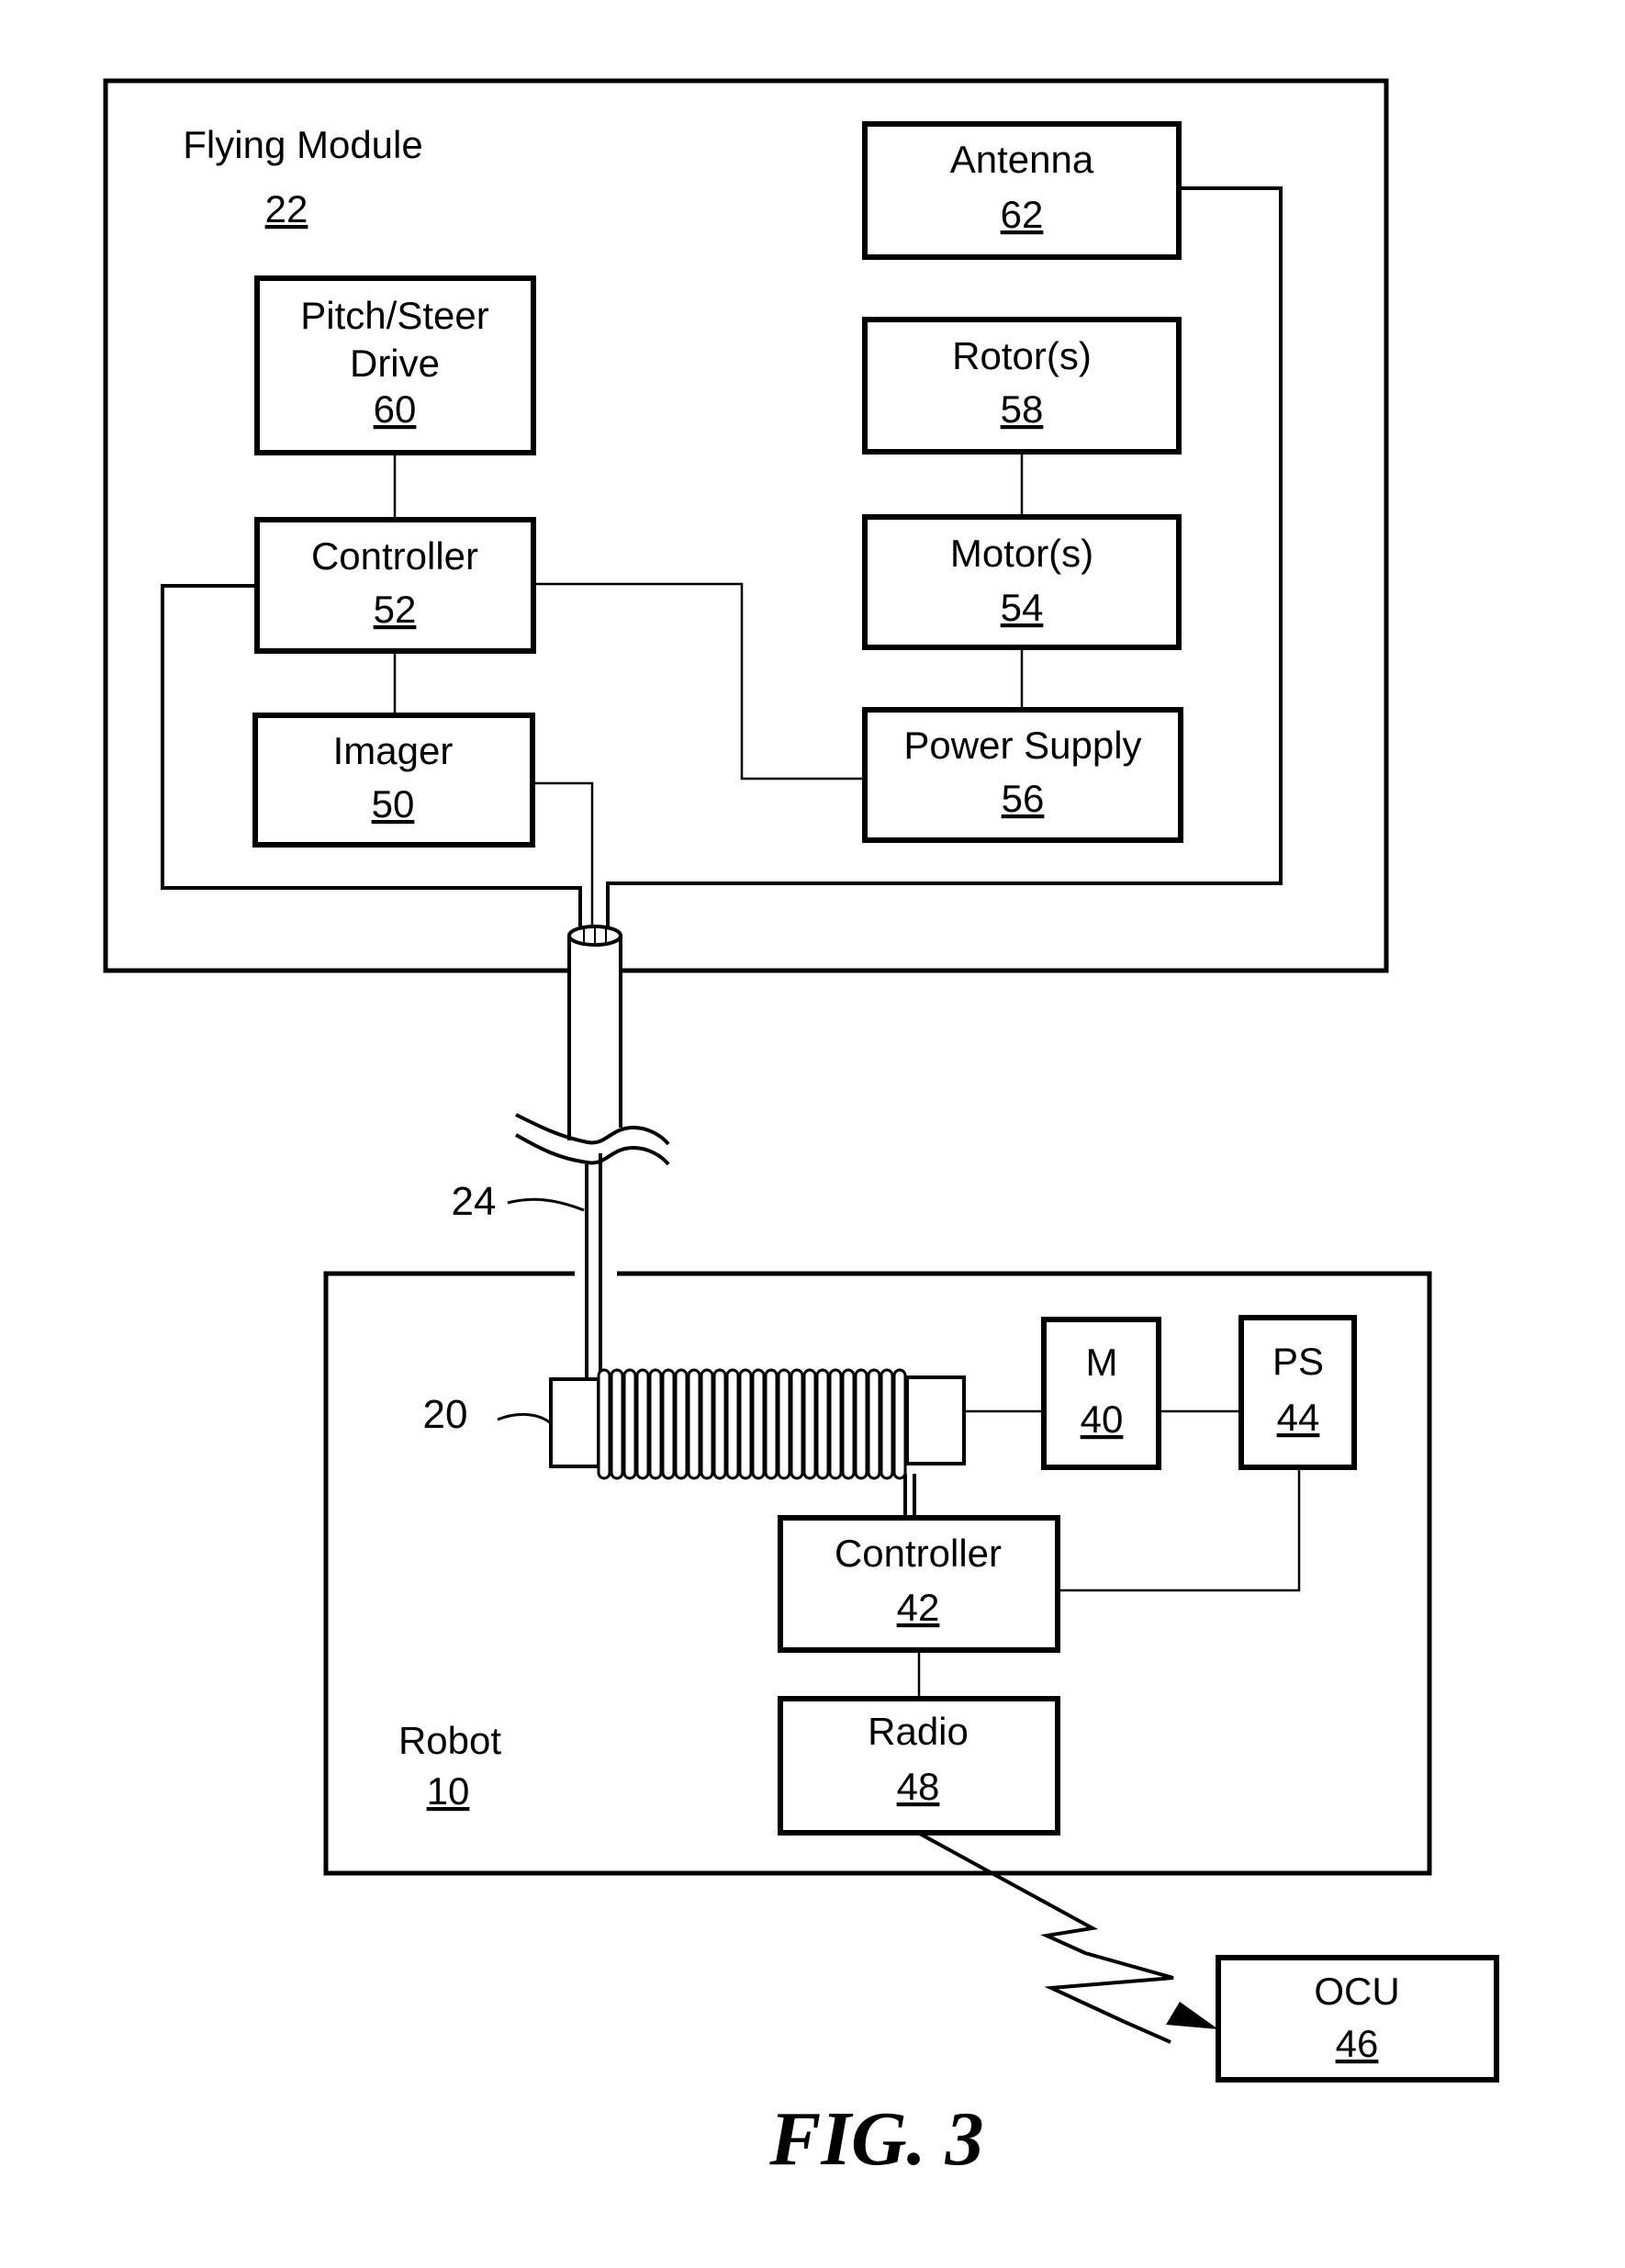 The image size is (1625, 2268). I want to click on flying-module-number: 22, so click(286, 208).